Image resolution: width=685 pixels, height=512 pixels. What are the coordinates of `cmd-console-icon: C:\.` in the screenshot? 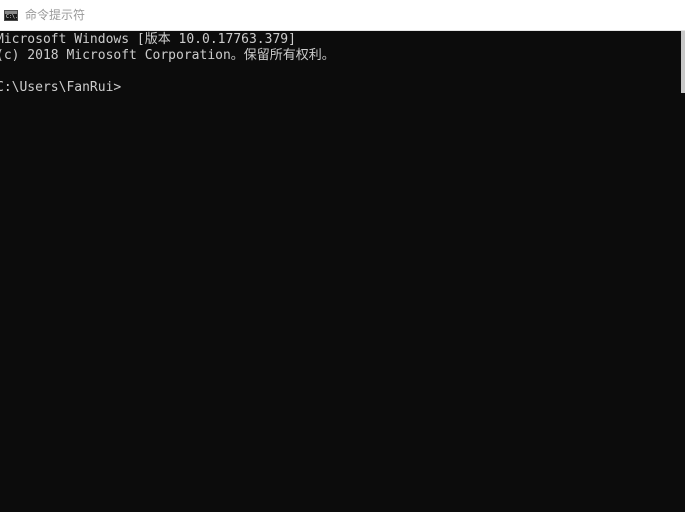 It's located at (11, 15).